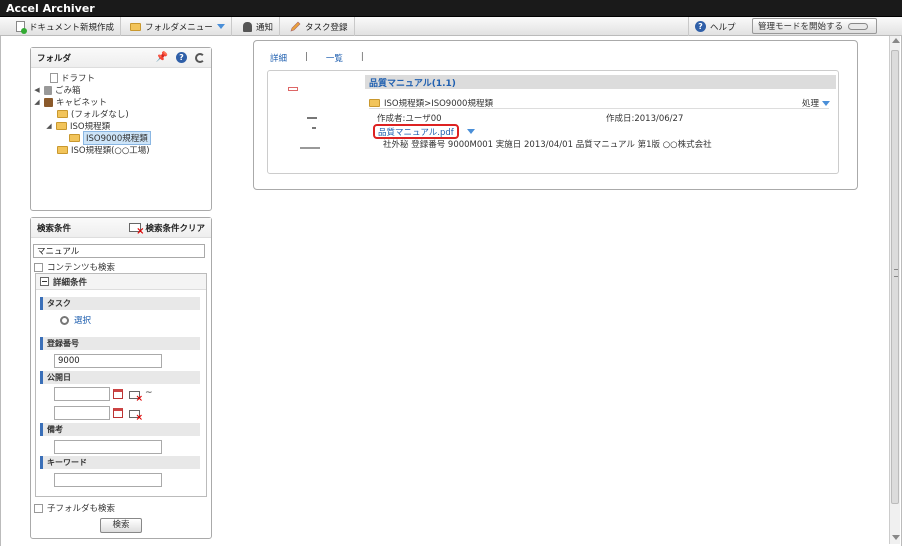 The height and width of the screenshot is (546, 902). What do you see at coordinates (72, 27) in the screenshot?
I see `new-document-label: ドキュメント新規作成` at bounding box center [72, 27].